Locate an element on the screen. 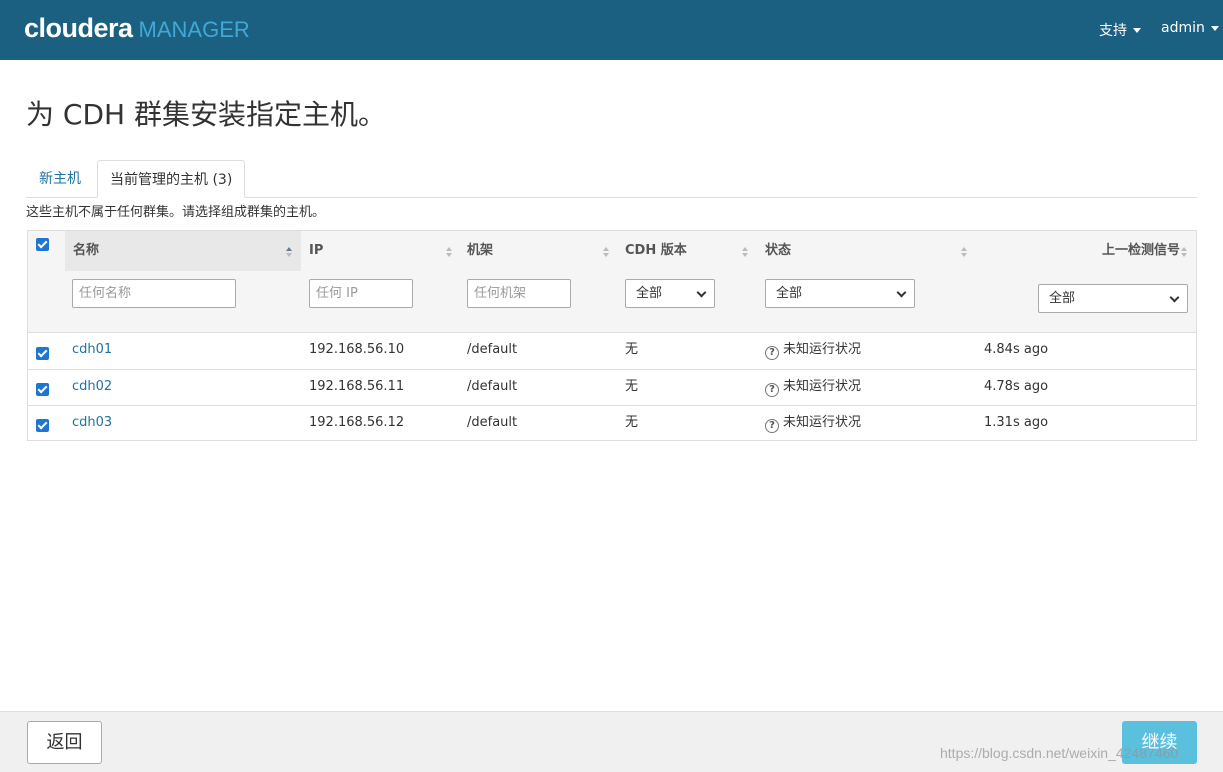 This screenshot has width=1223, height=772. host-ip: 192.168.56.10 is located at coordinates (357, 349).